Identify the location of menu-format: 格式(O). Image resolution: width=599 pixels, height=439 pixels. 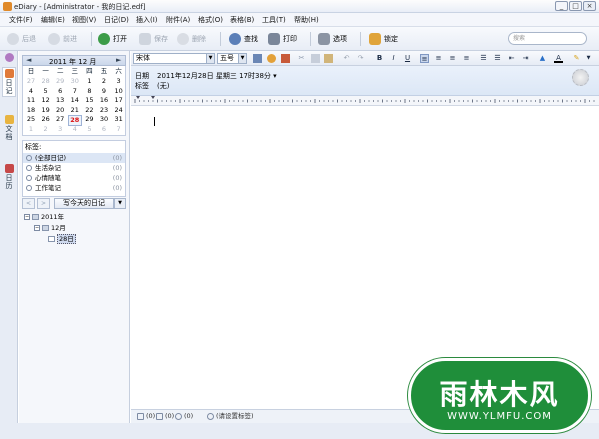
(210, 20).